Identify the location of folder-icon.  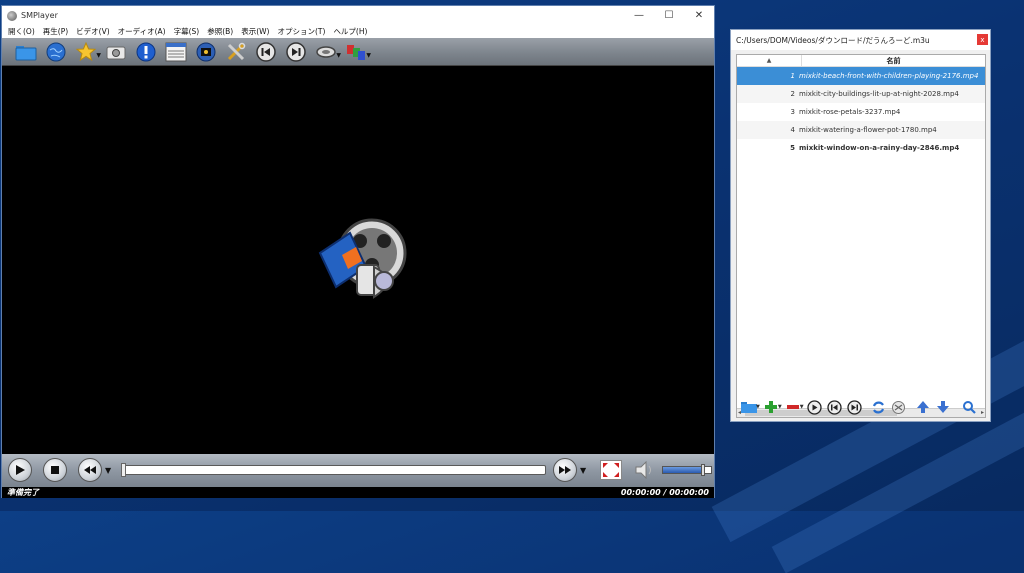
(749, 407).